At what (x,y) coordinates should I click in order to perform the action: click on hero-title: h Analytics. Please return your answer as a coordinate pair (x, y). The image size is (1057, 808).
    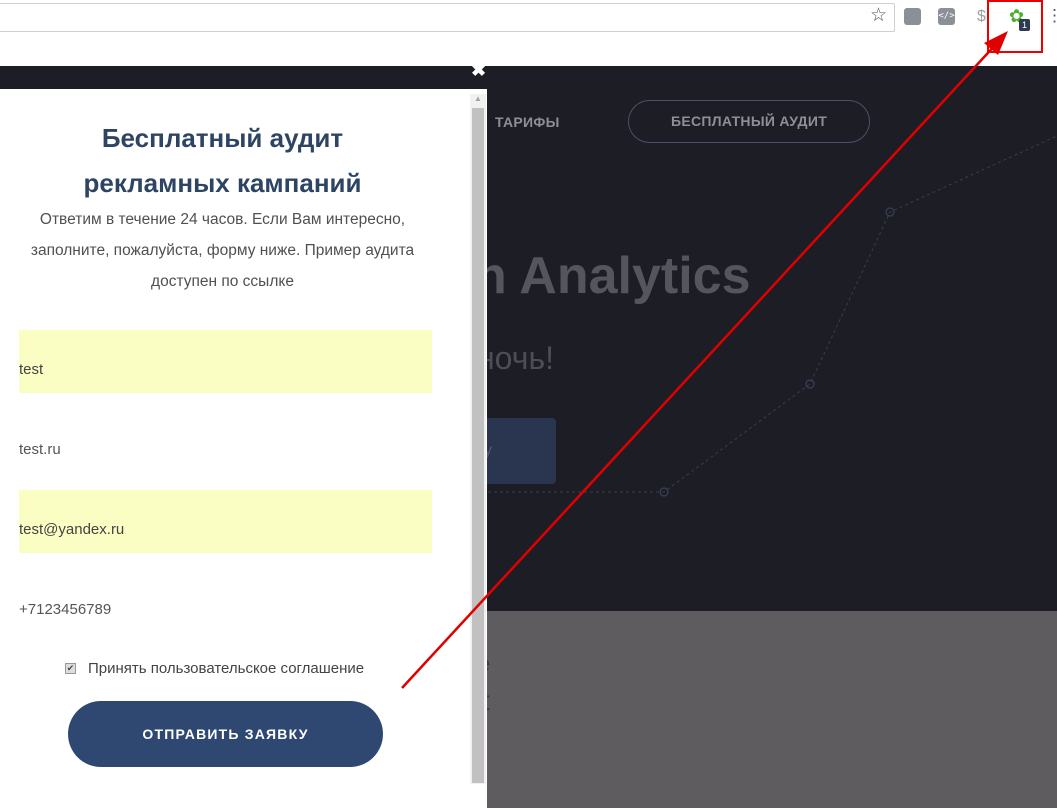
    Looking at the image, I should click on (613, 276).